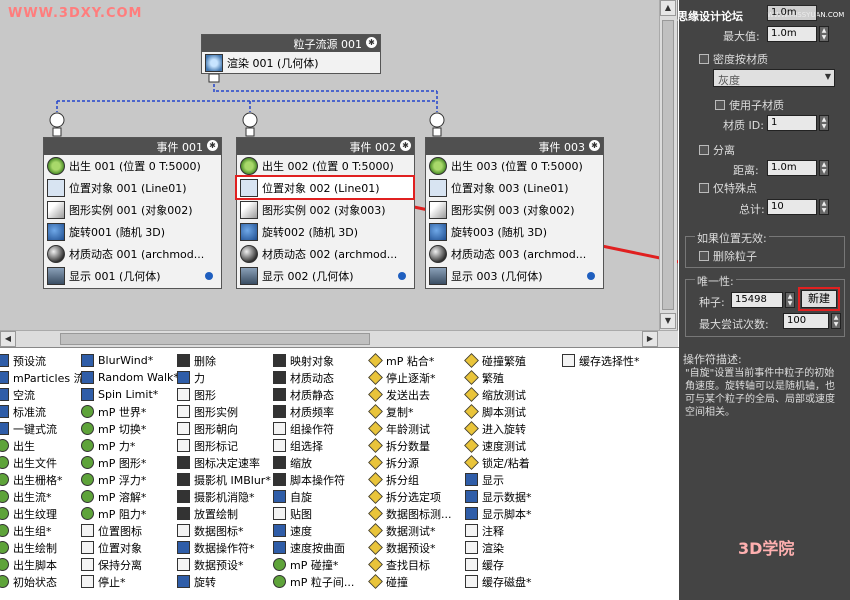 This screenshot has width=850, height=600. What do you see at coordinates (514, 210) in the screenshot?
I see `operator-row-shape-instance: 图形实例 003 (对象002)` at bounding box center [514, 210].